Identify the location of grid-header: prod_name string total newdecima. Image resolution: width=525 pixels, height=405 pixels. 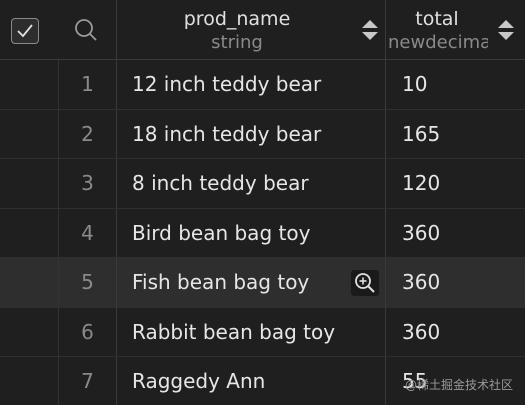
(262, 30).